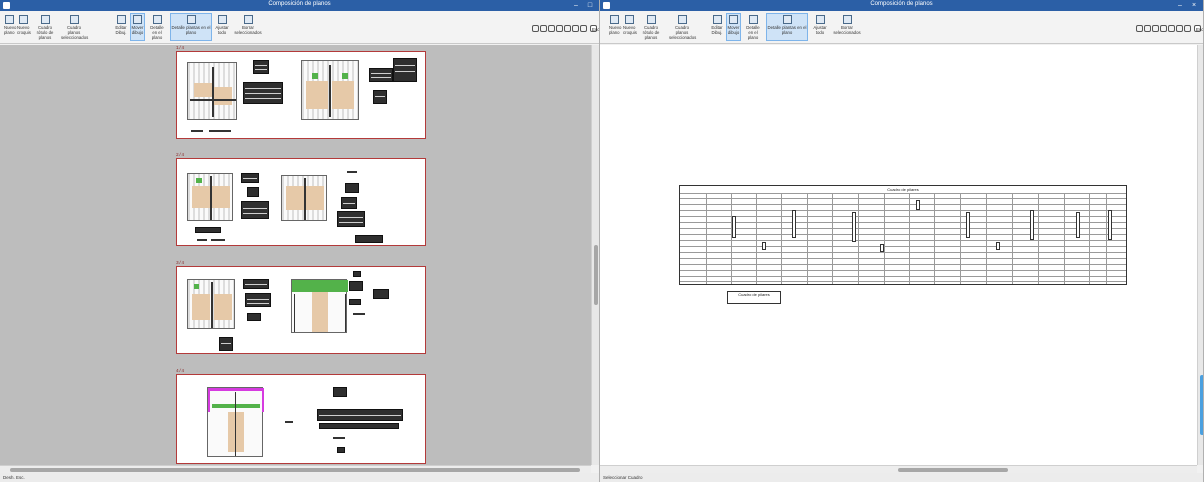  Describe the element at coordinates (903, 189) in the screenshot. I see `column-schedule-title: Cuadro de pilares` at that location.